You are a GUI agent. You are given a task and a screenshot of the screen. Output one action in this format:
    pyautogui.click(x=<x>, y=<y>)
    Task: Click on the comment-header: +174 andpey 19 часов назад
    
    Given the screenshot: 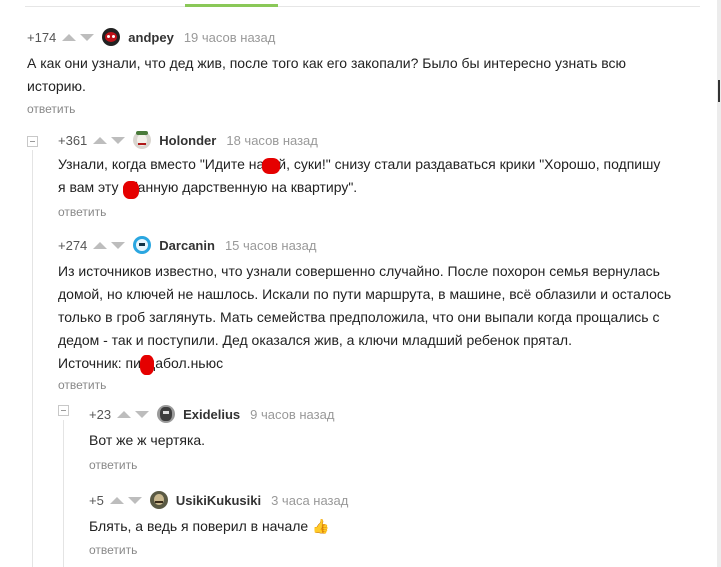 What is the action you would take?
    pyautogui.click(x=151, y=37)
    